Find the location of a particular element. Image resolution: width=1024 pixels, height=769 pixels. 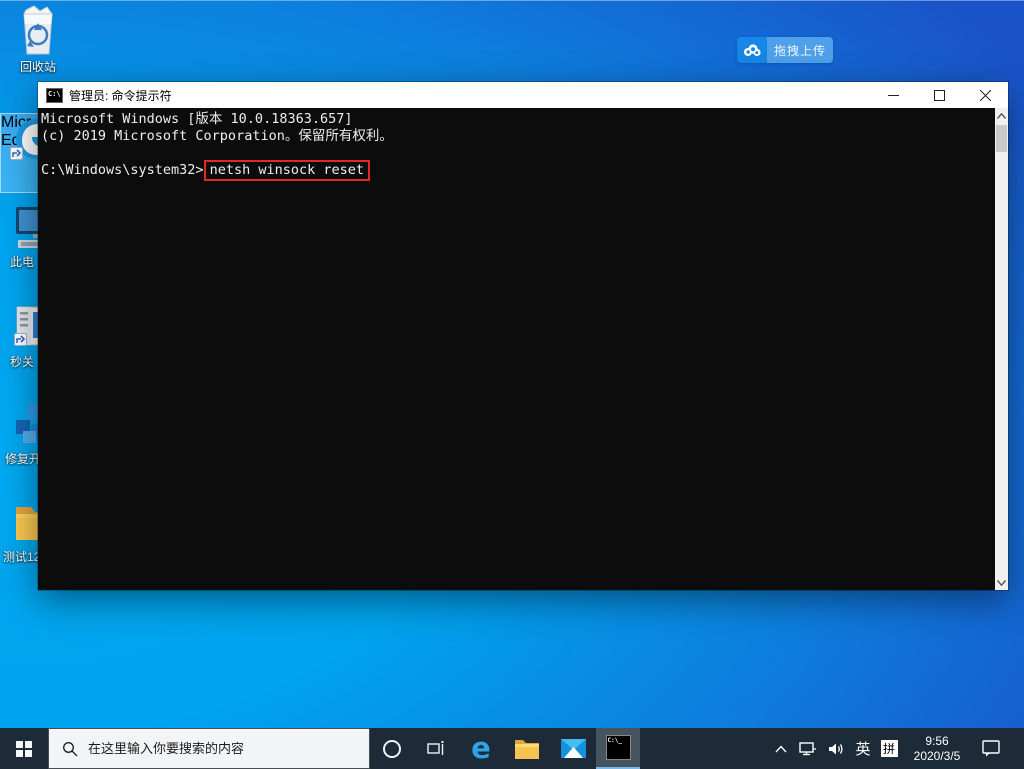

ime-mode-label: 拼 is located at coordinates (889, 748).